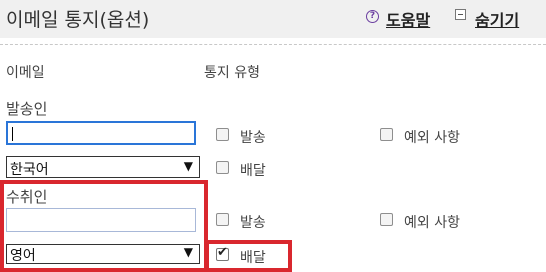  Describe the element at coordinates (253, 171) in the screenshot. I see `sender-deliver-label: 배달` at that location.